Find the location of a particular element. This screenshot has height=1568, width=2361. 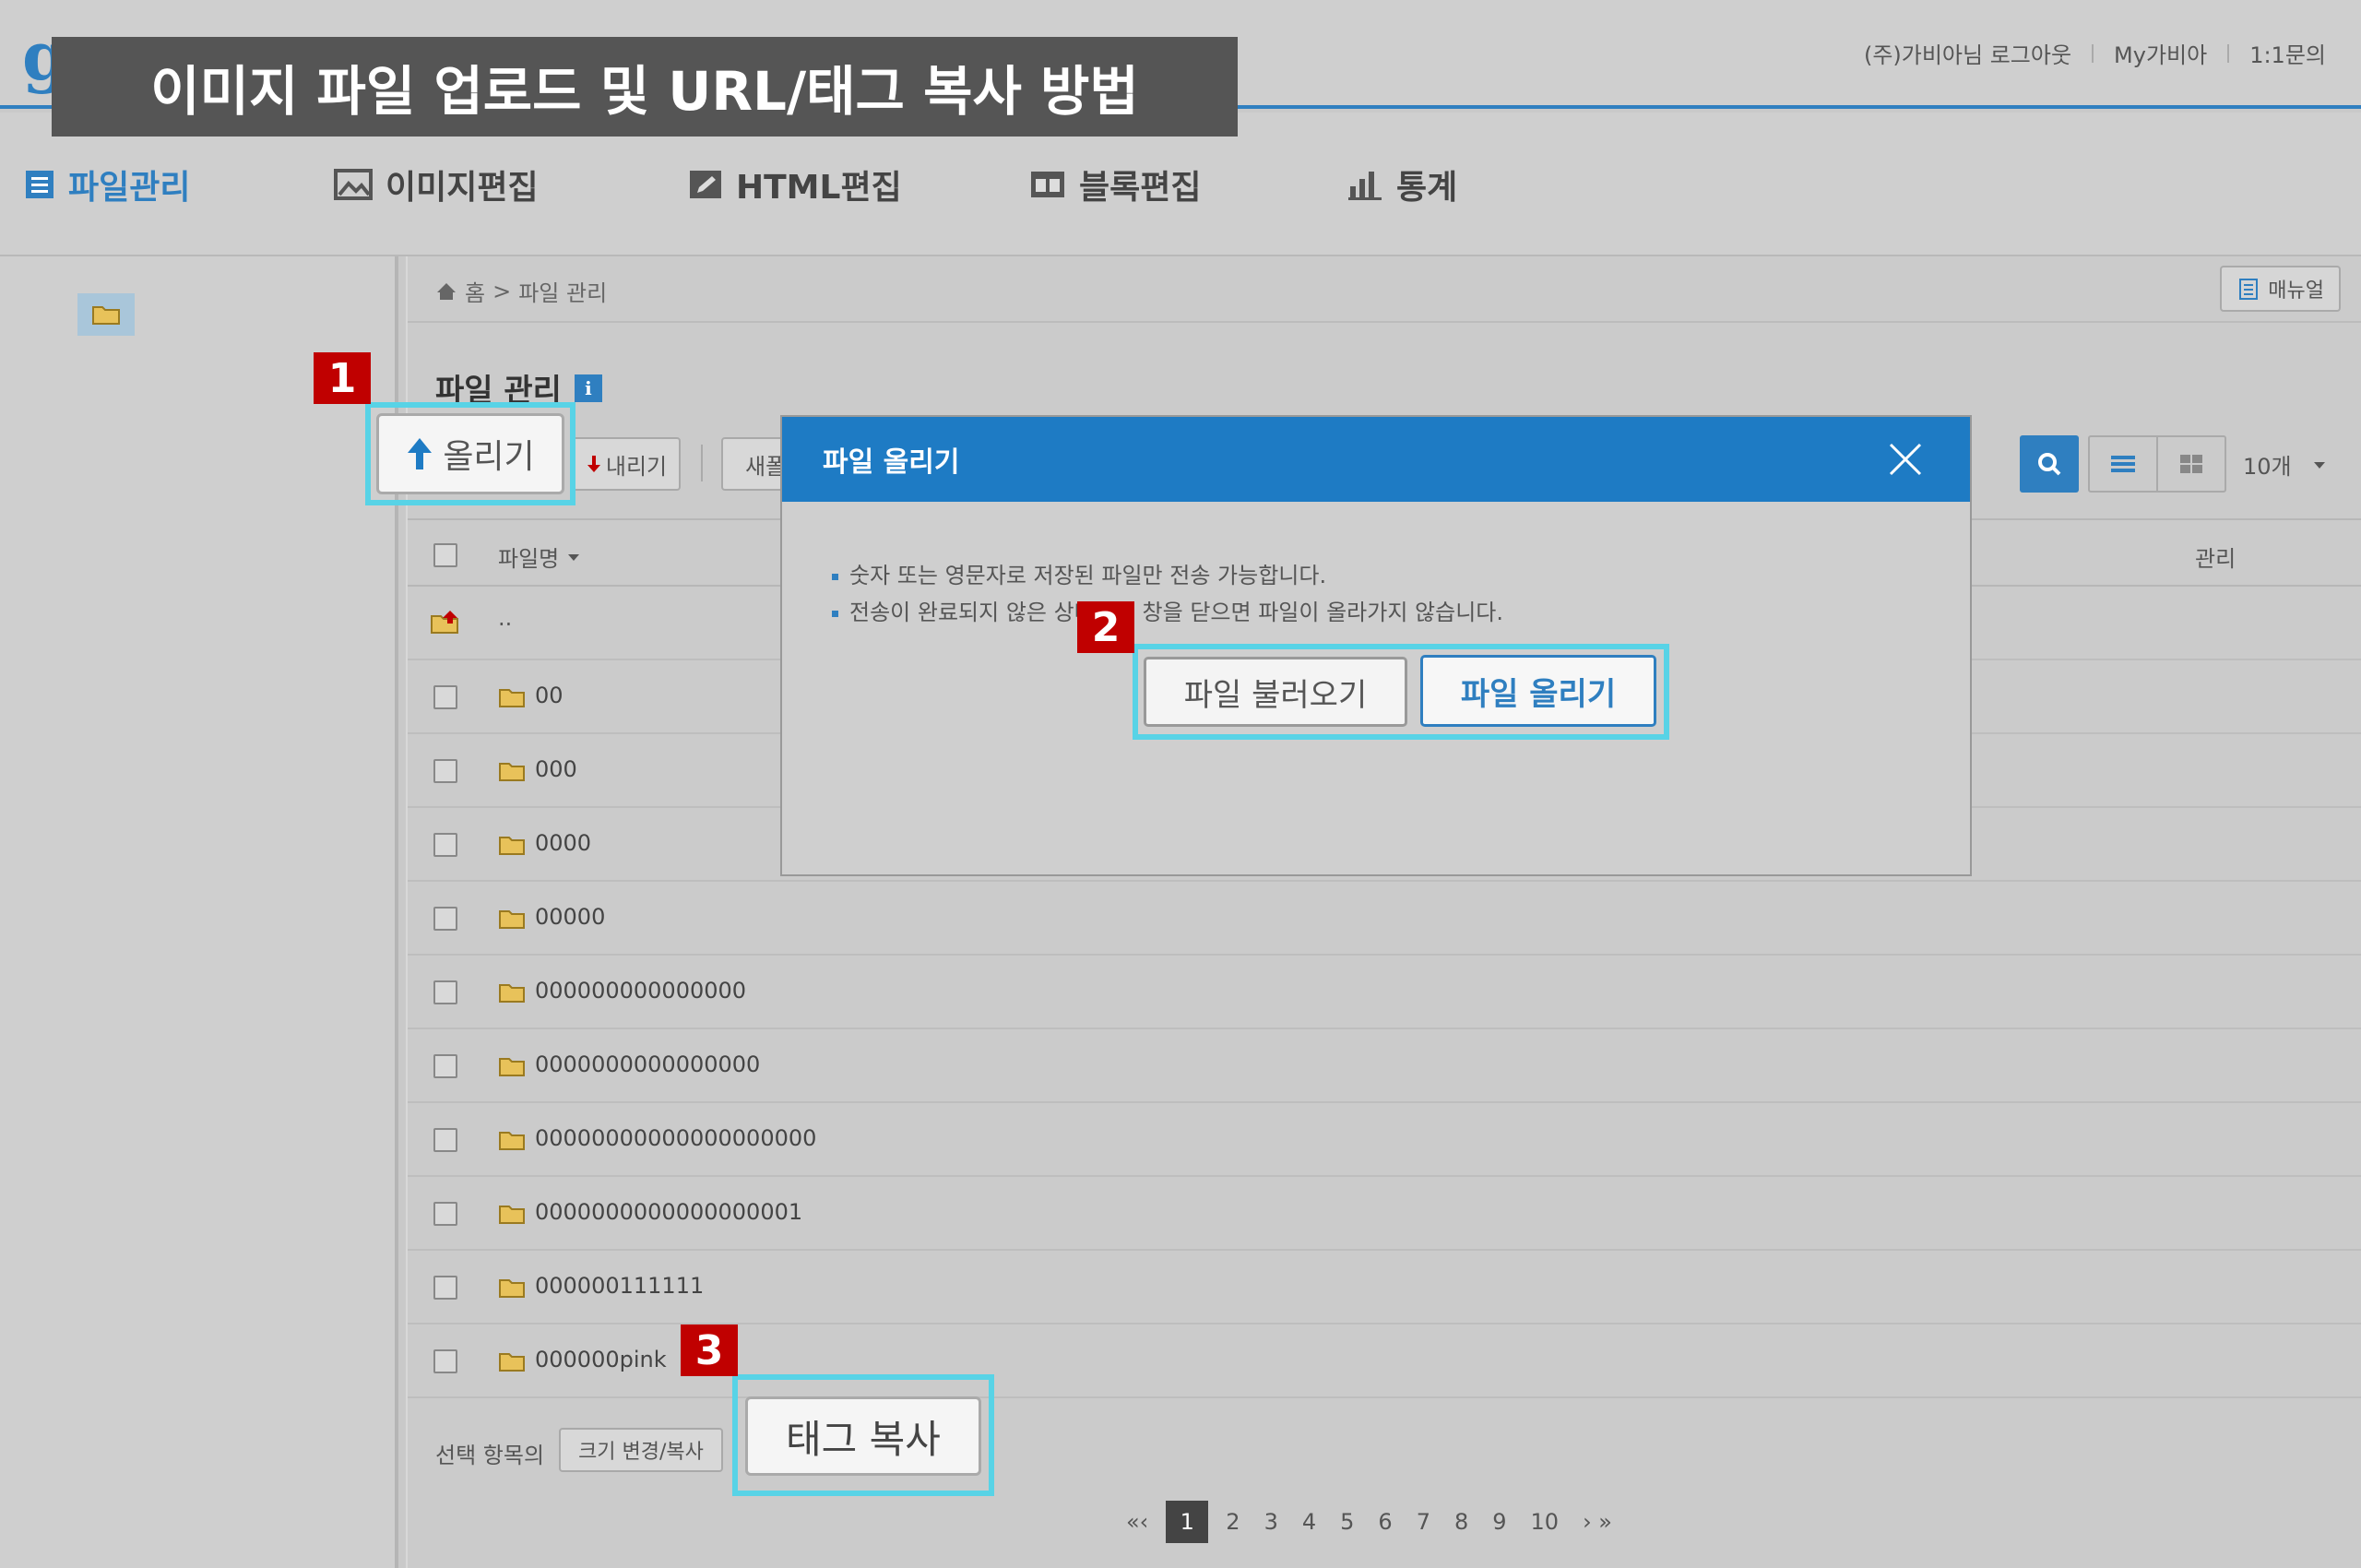

folder-name: 000000000000000 is located at coordinates (640, 991).